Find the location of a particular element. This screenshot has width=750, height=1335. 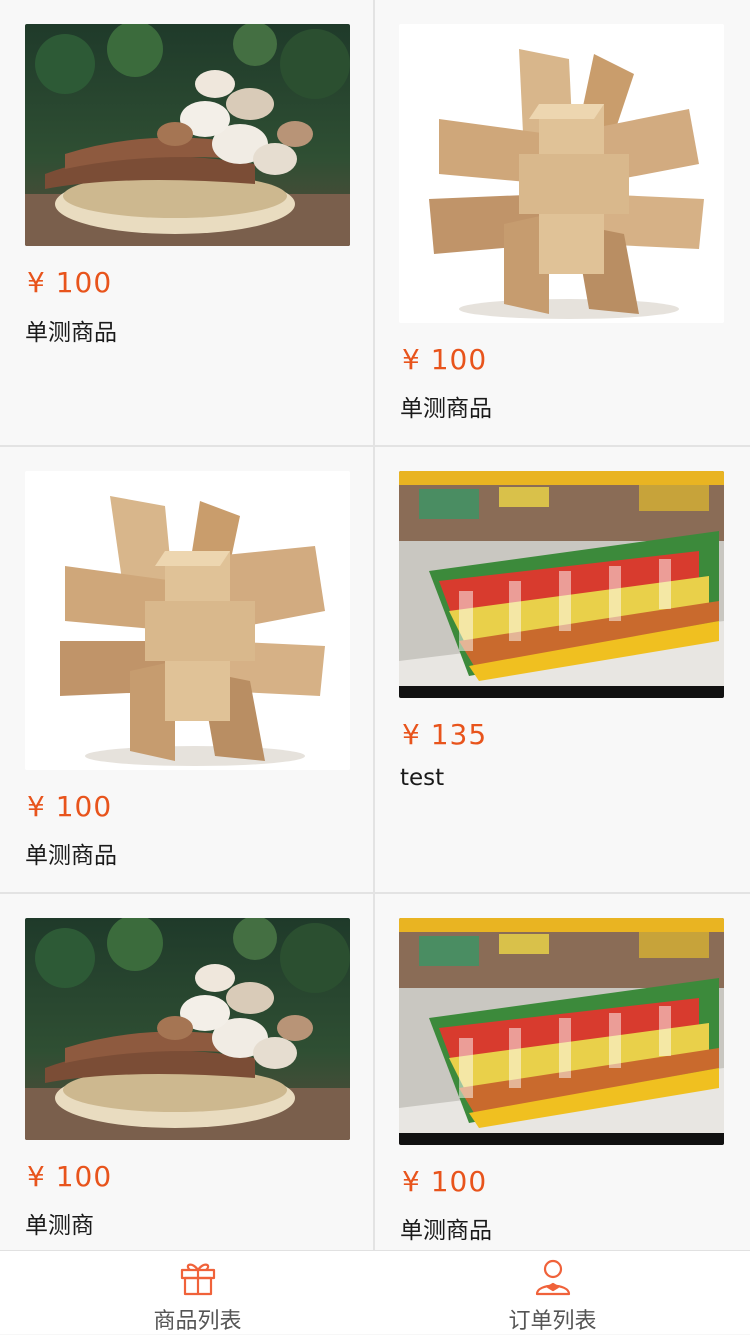

product-card: ¥ 100 单测商 is located at coordinates (186, 1072).